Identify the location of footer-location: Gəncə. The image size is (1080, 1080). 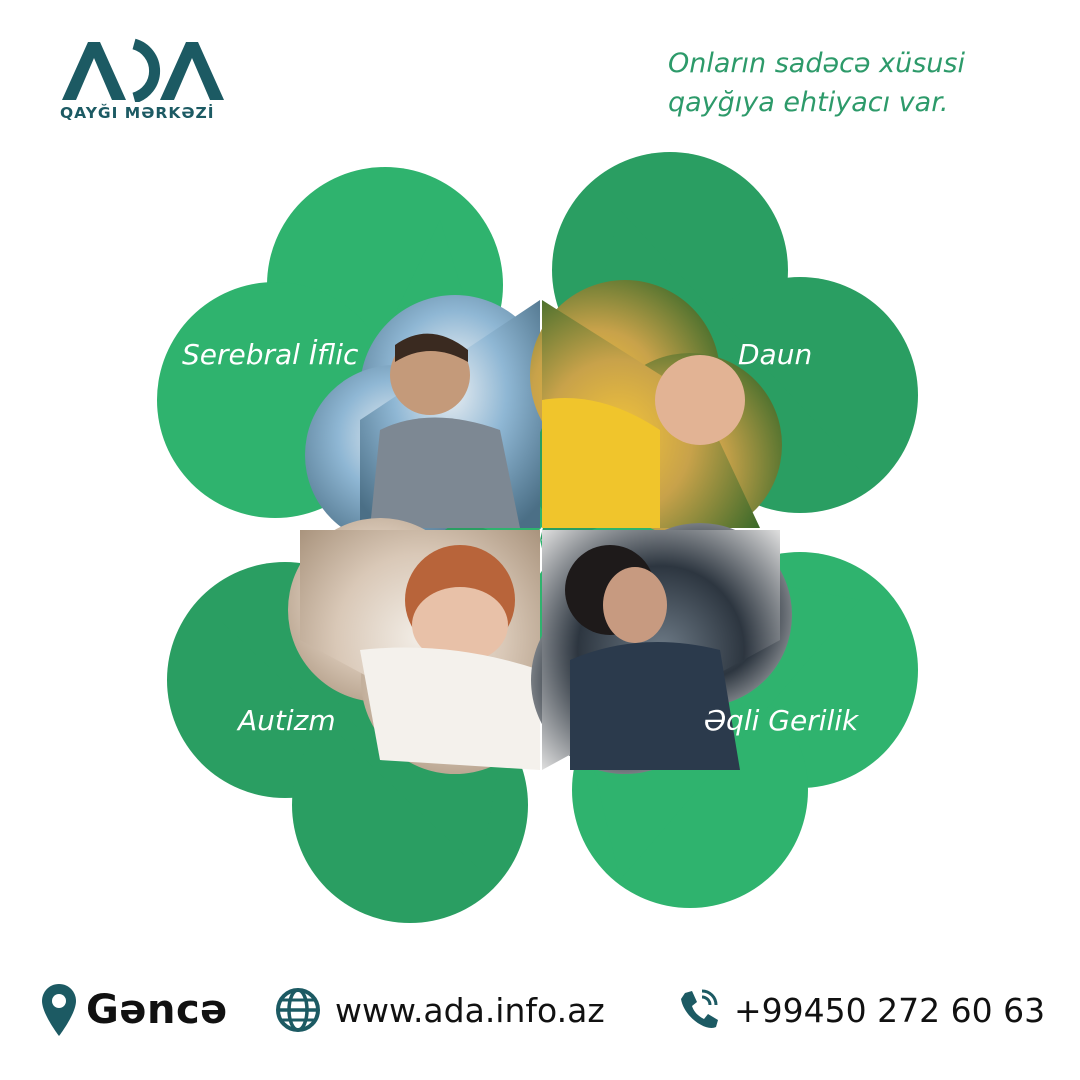
(134, 1010).